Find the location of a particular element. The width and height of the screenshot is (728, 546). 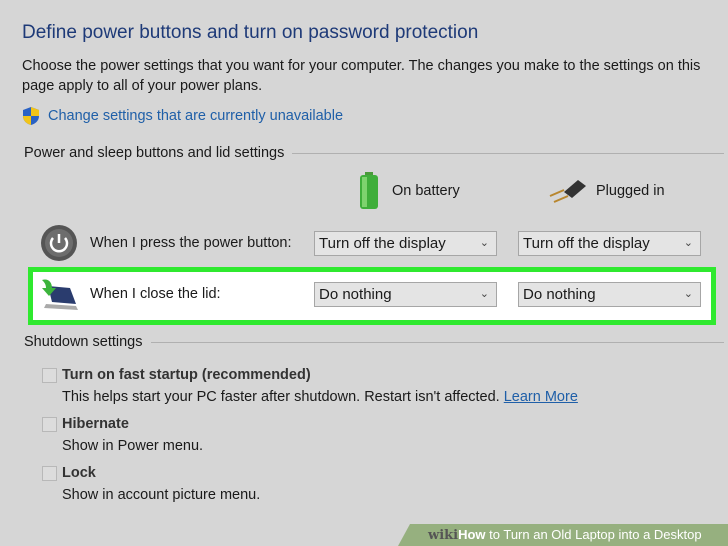

lock-label: Lock is located at coordinates (79, 473).